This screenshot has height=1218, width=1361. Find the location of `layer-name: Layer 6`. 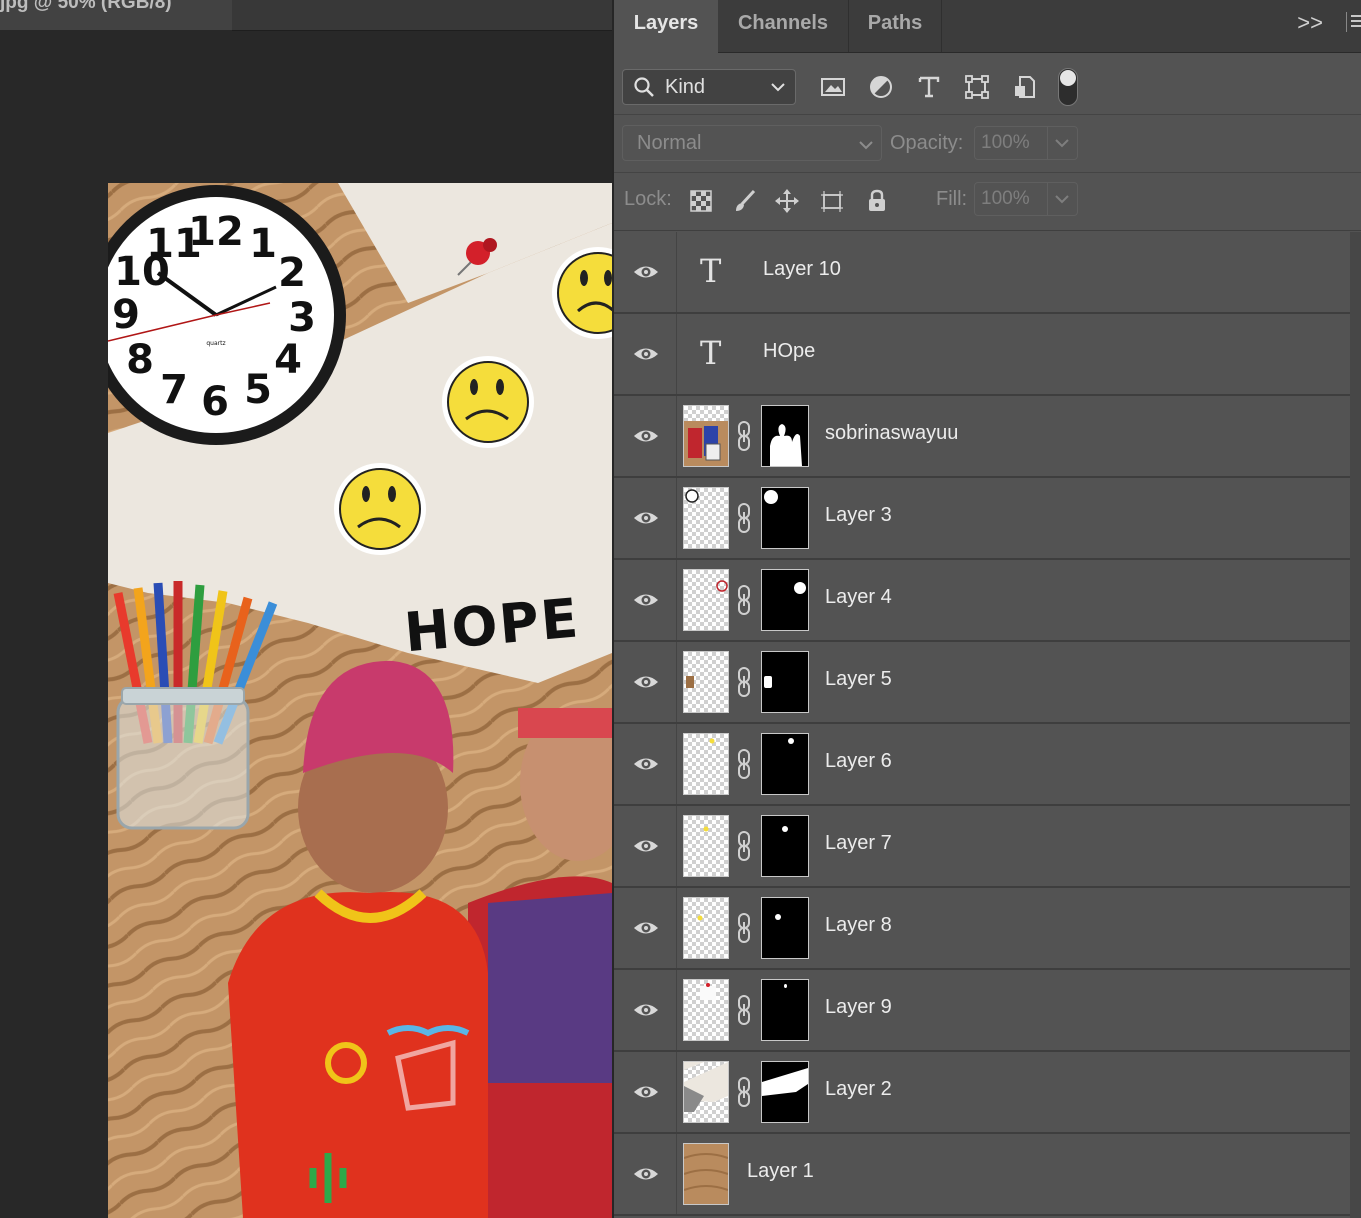

layer-name: Layer 6 is located at coordinates (858, 761).